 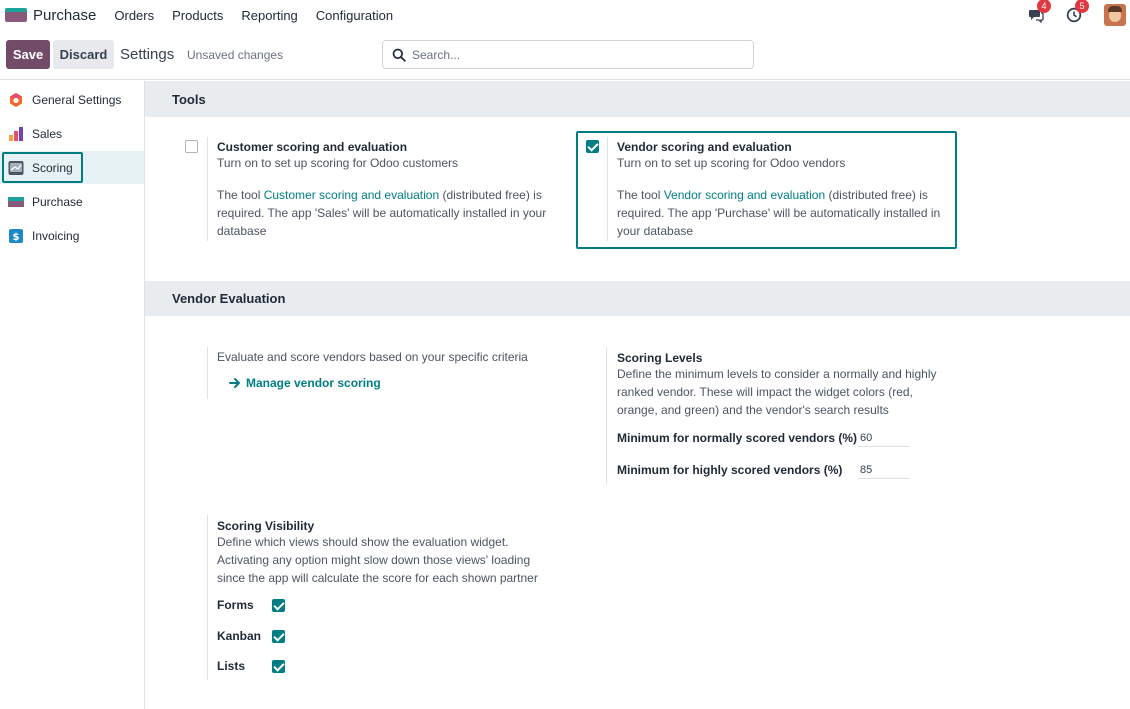 I want to click on app-brand: Purchase, so click(x=50, y=15).